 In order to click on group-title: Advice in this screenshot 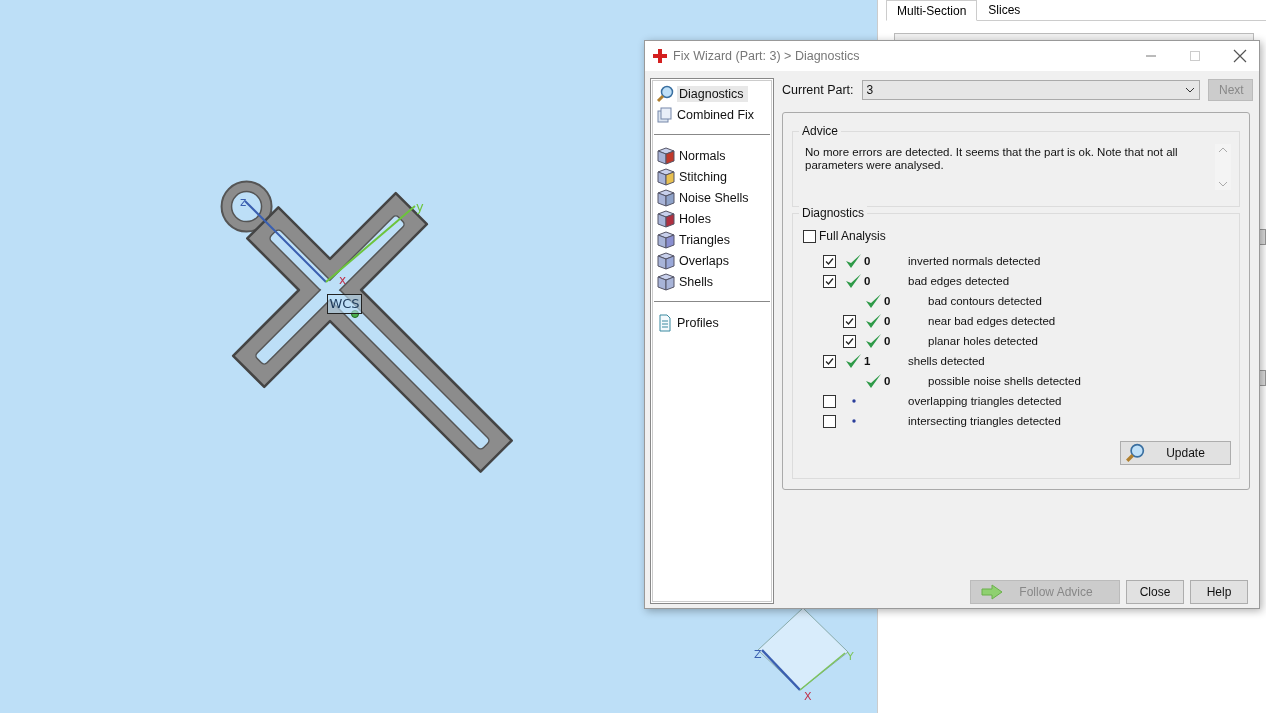, I will do `click(820, 131)`.